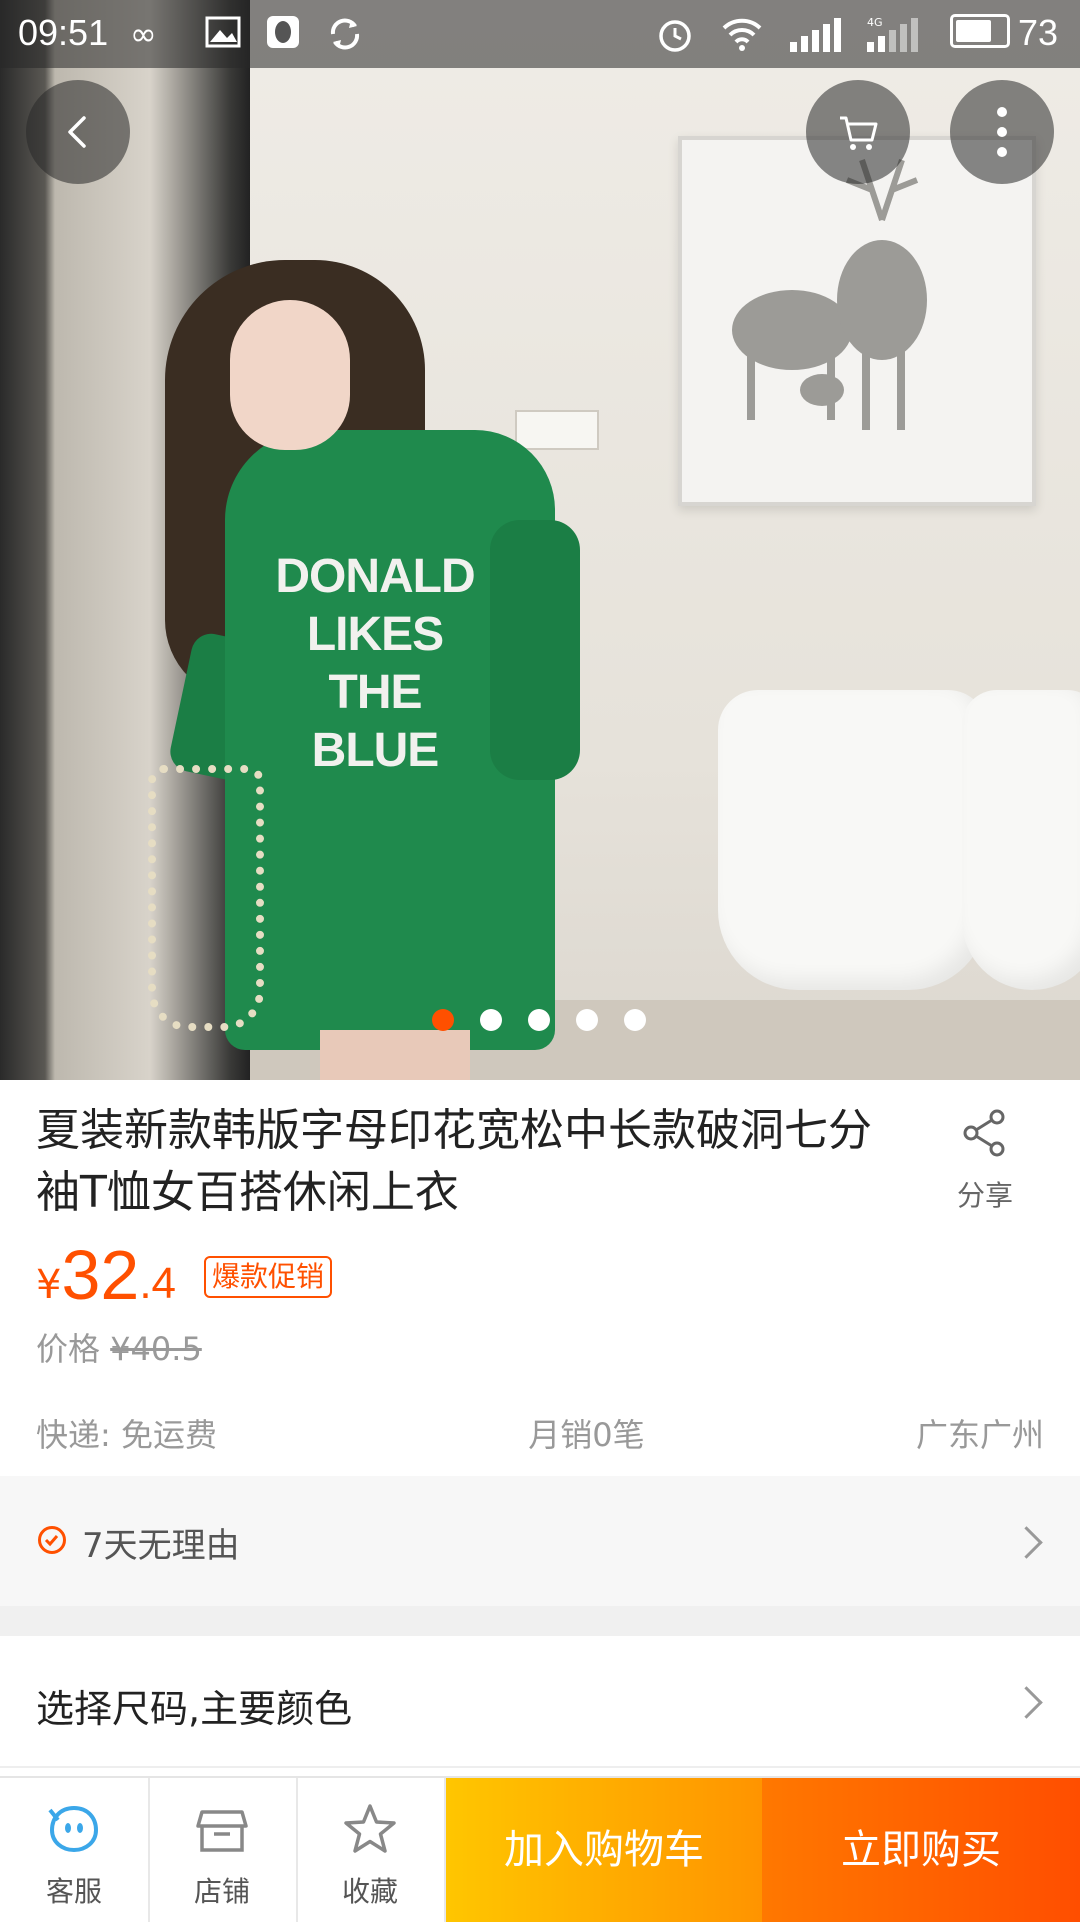 The width and height of the screenshot is (1080, 1922). Describe the element at coordinates (206, 898) in the screenshot. I see `photo-mesh-bag` at that location.